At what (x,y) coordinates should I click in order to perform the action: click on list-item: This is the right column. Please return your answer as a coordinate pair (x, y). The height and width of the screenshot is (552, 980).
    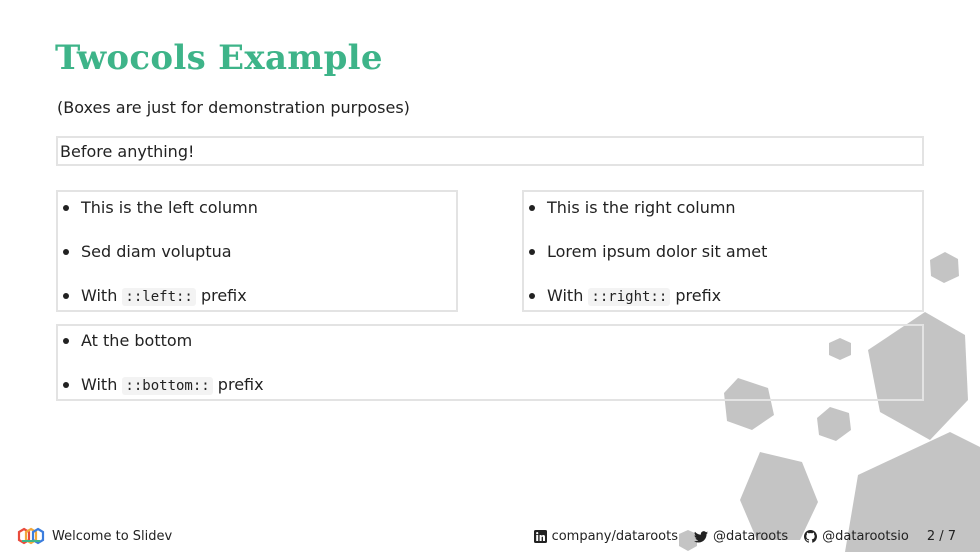
    Looking at the image, I should click on (645, 216).